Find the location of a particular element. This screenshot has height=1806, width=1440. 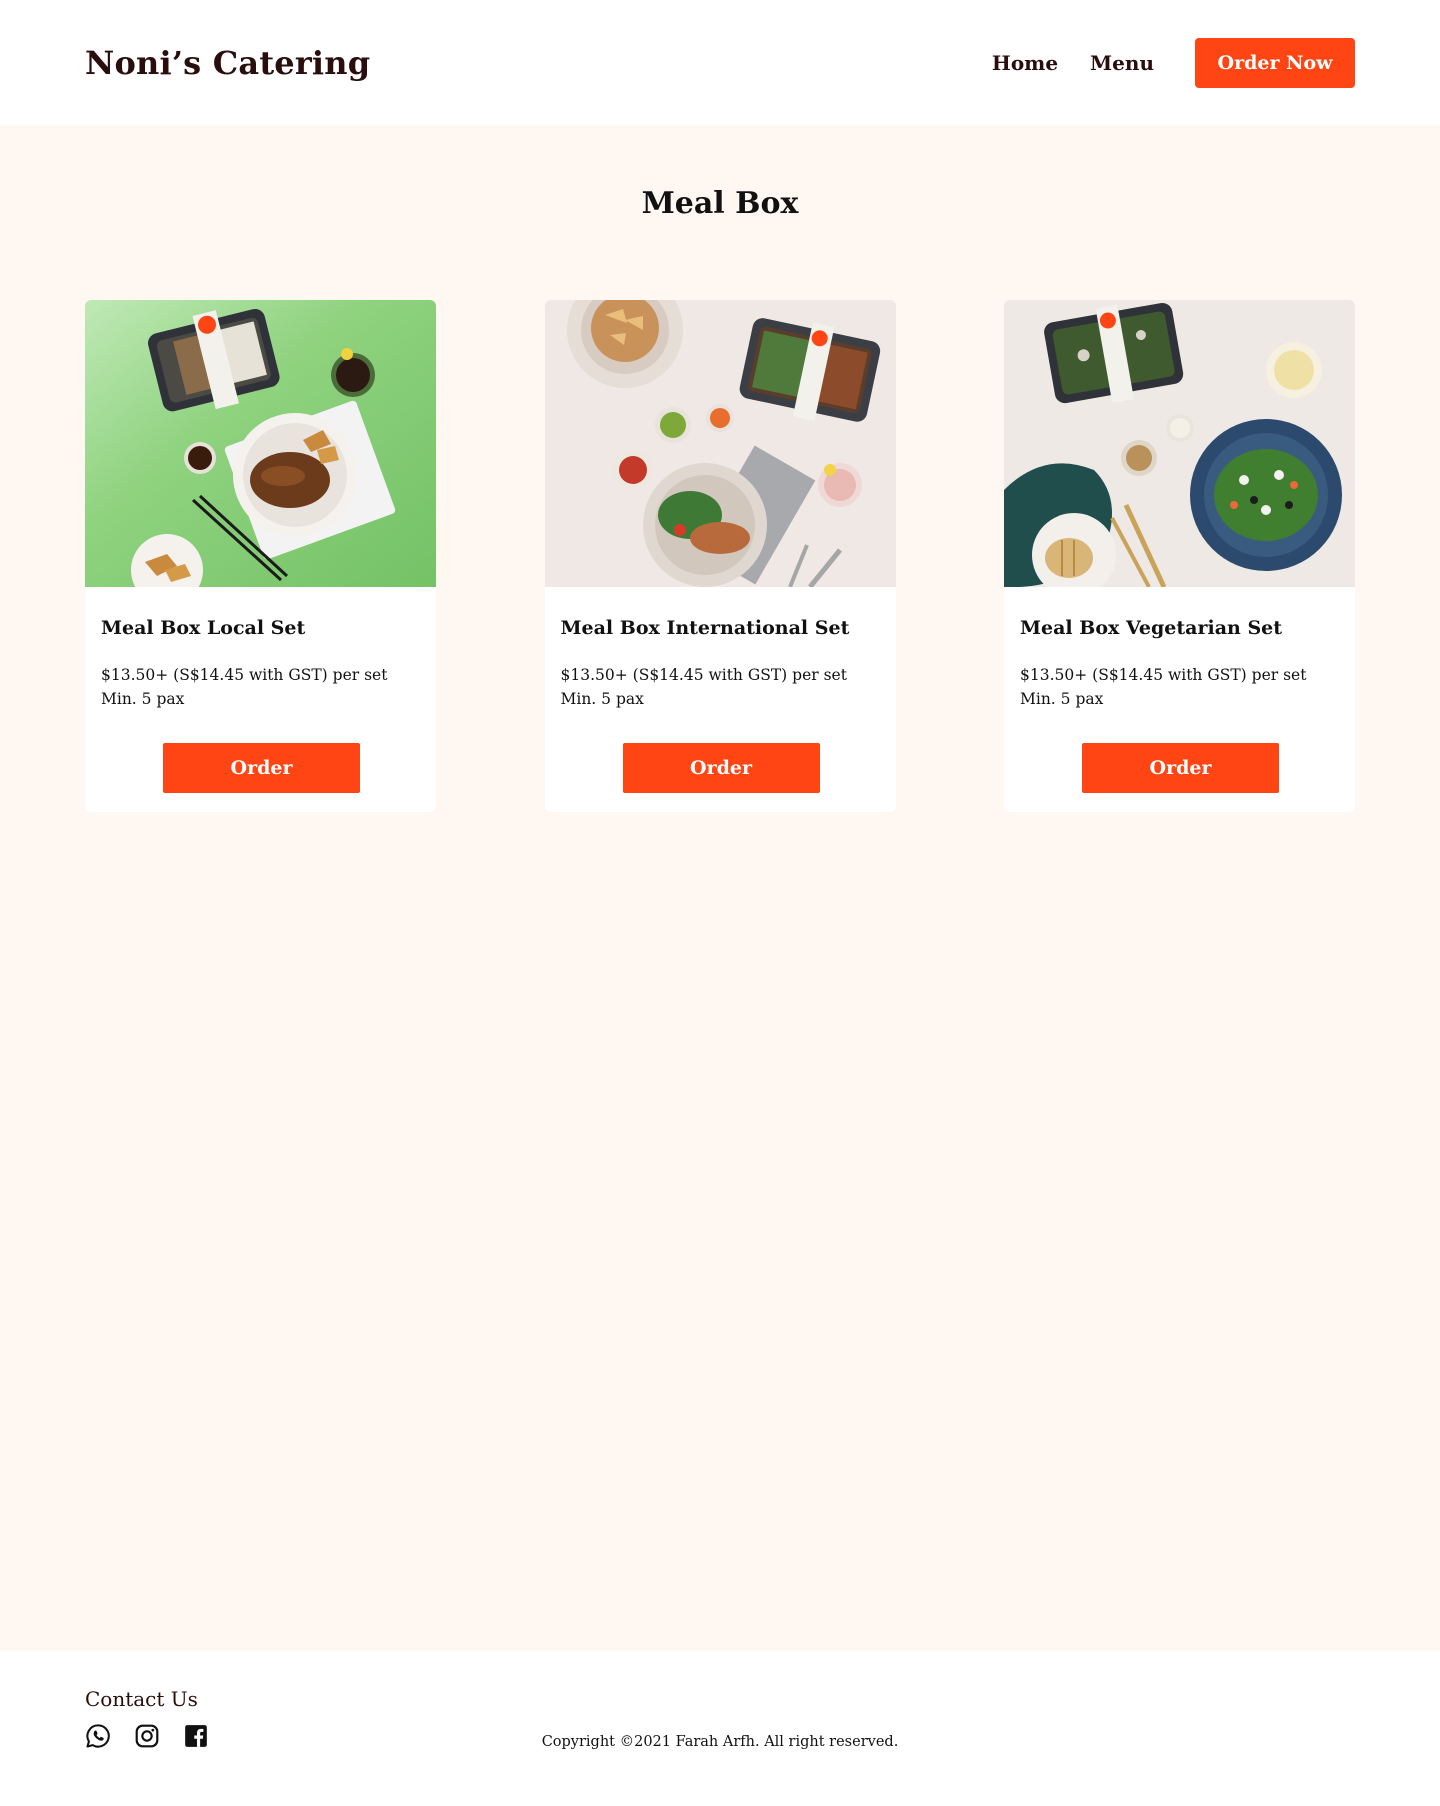

nav-home-link: Home is located at coordinates (1025, 63).